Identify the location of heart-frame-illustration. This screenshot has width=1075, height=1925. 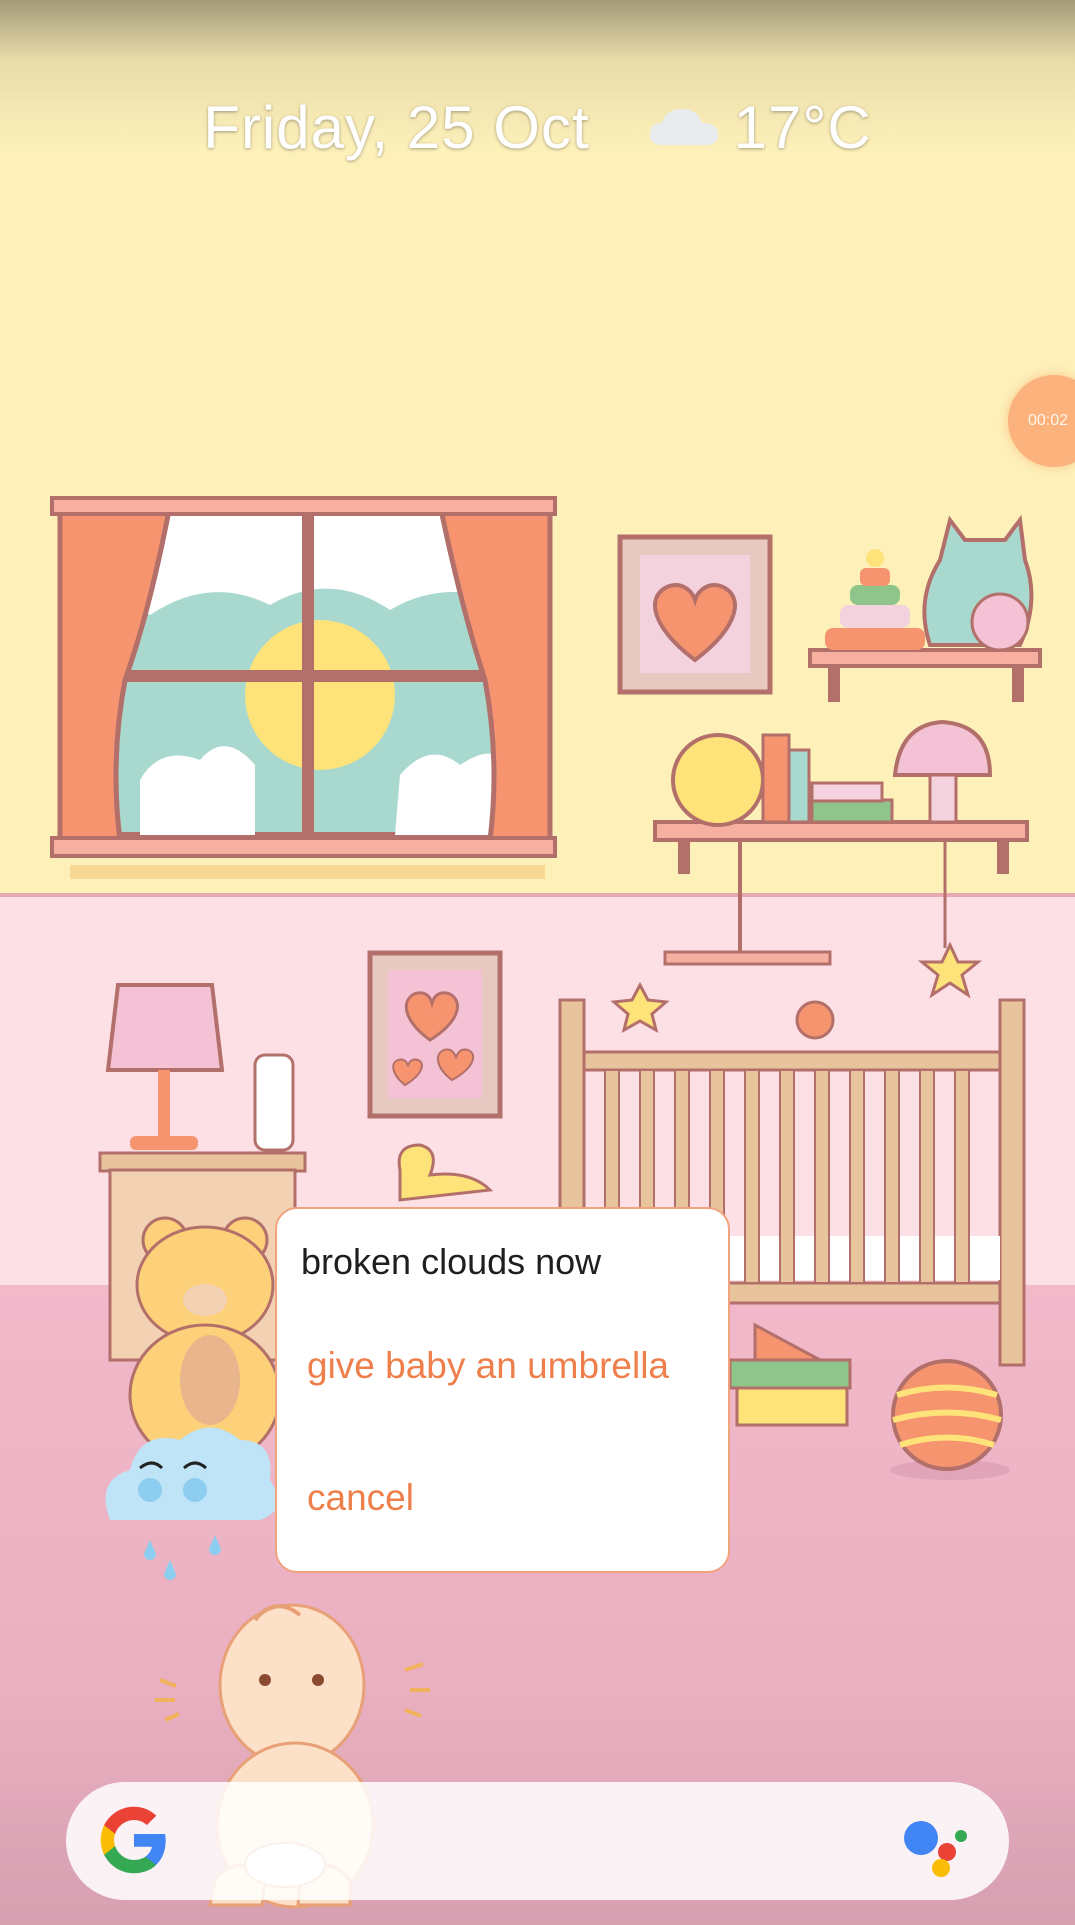
(695, 614).